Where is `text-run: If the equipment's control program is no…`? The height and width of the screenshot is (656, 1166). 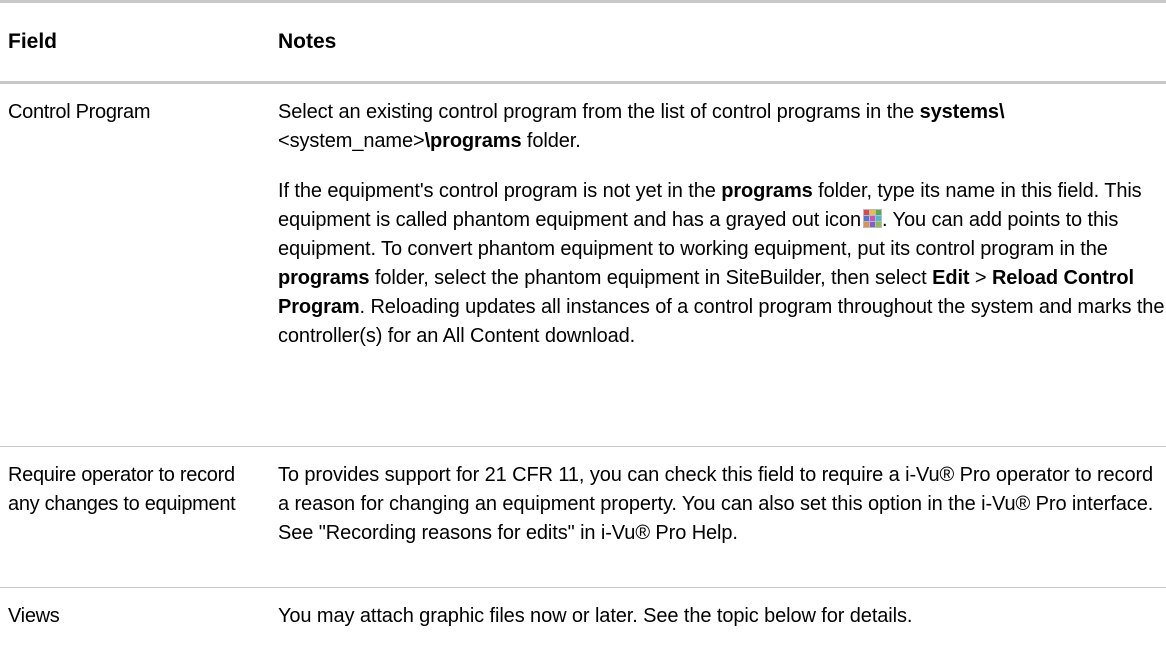 text-run: If the equipment's control program is no… is located at coordinates (500, 191).